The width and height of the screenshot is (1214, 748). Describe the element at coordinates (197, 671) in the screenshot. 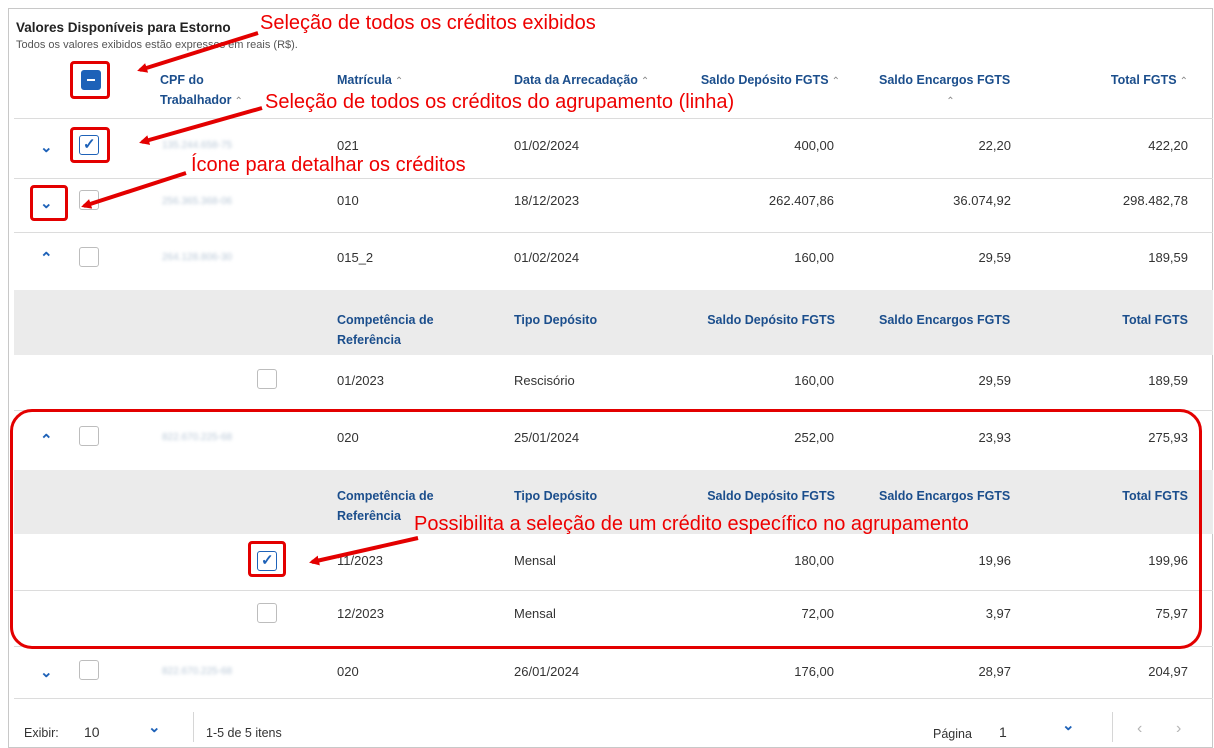

I see `cpf-value: 822.670.225-68` at that location.